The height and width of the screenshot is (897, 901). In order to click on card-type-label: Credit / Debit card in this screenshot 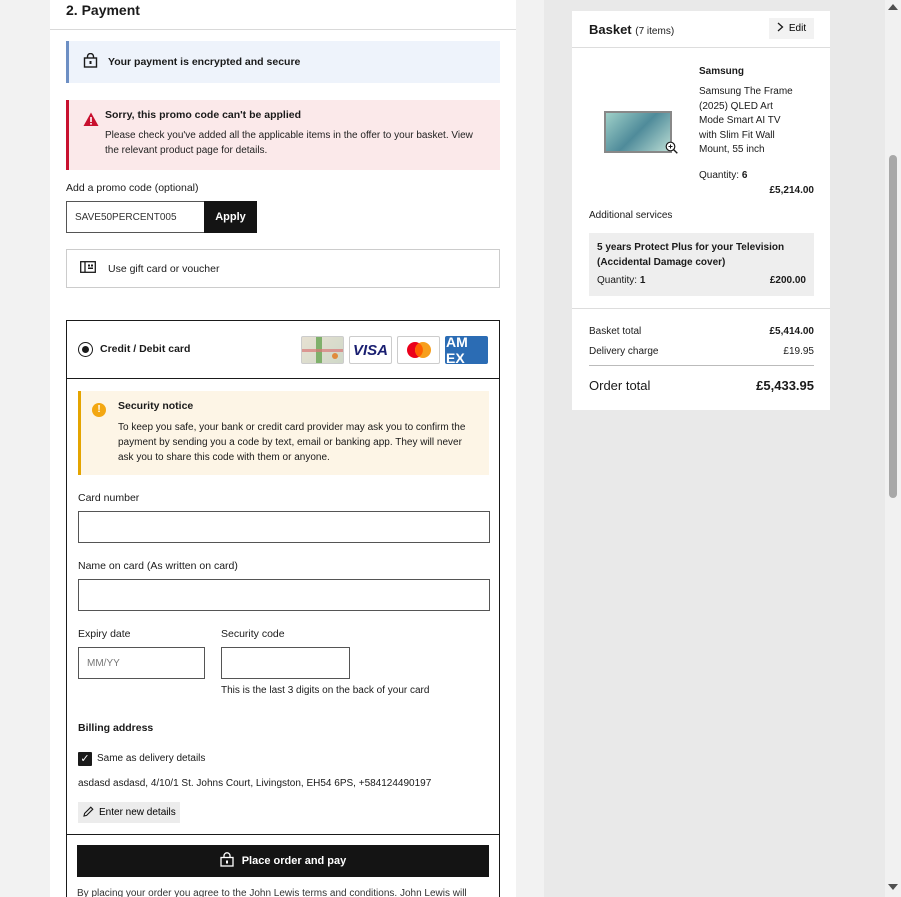, I will do `click(145, 349)`.